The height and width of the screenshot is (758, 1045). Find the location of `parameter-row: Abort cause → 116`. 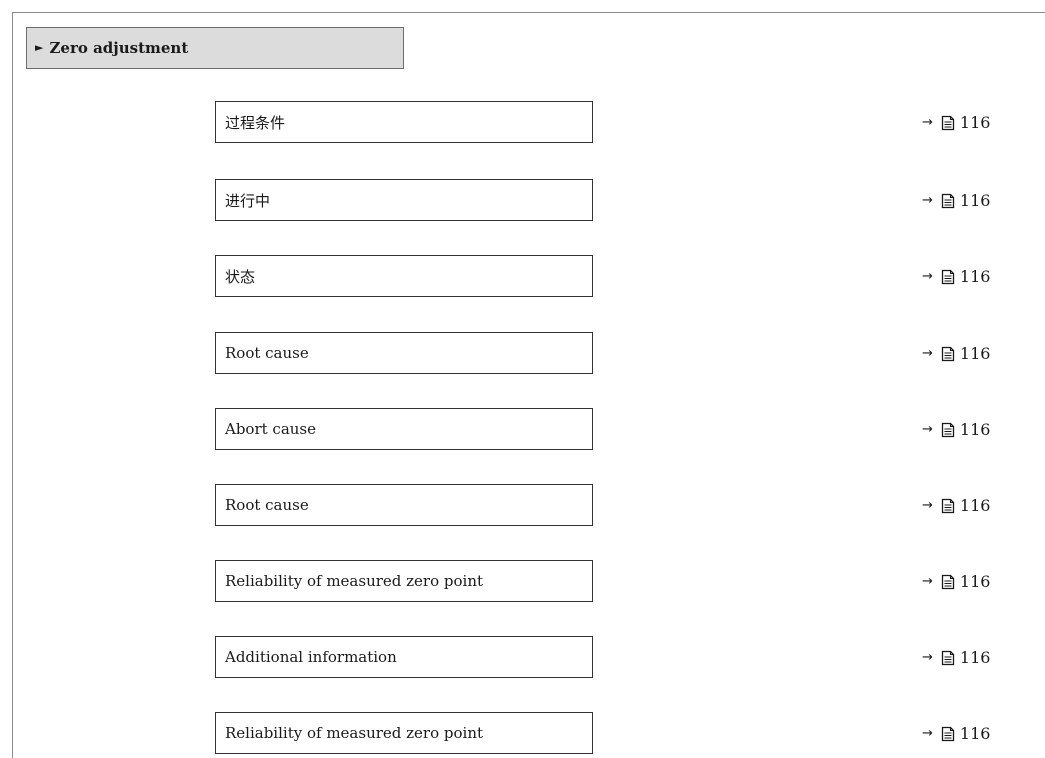

parameter-row: Abort cause → 116 is located at coordinates (522, 429).